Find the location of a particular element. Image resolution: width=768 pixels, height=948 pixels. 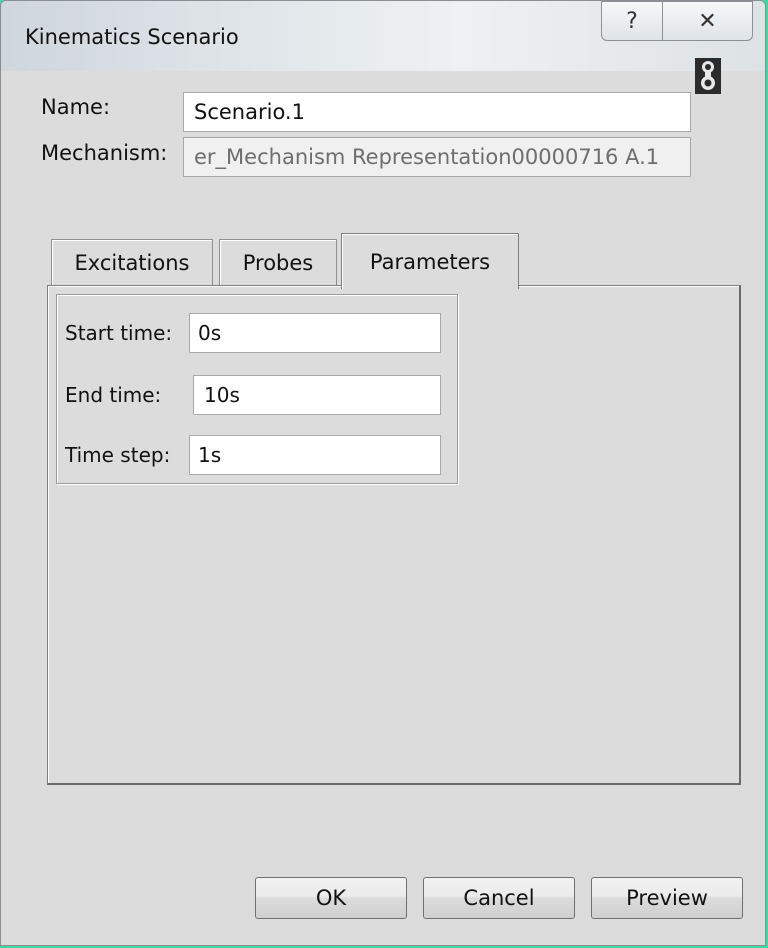

tab-parameters-label: Parameters is located at coordinates (430, 261).